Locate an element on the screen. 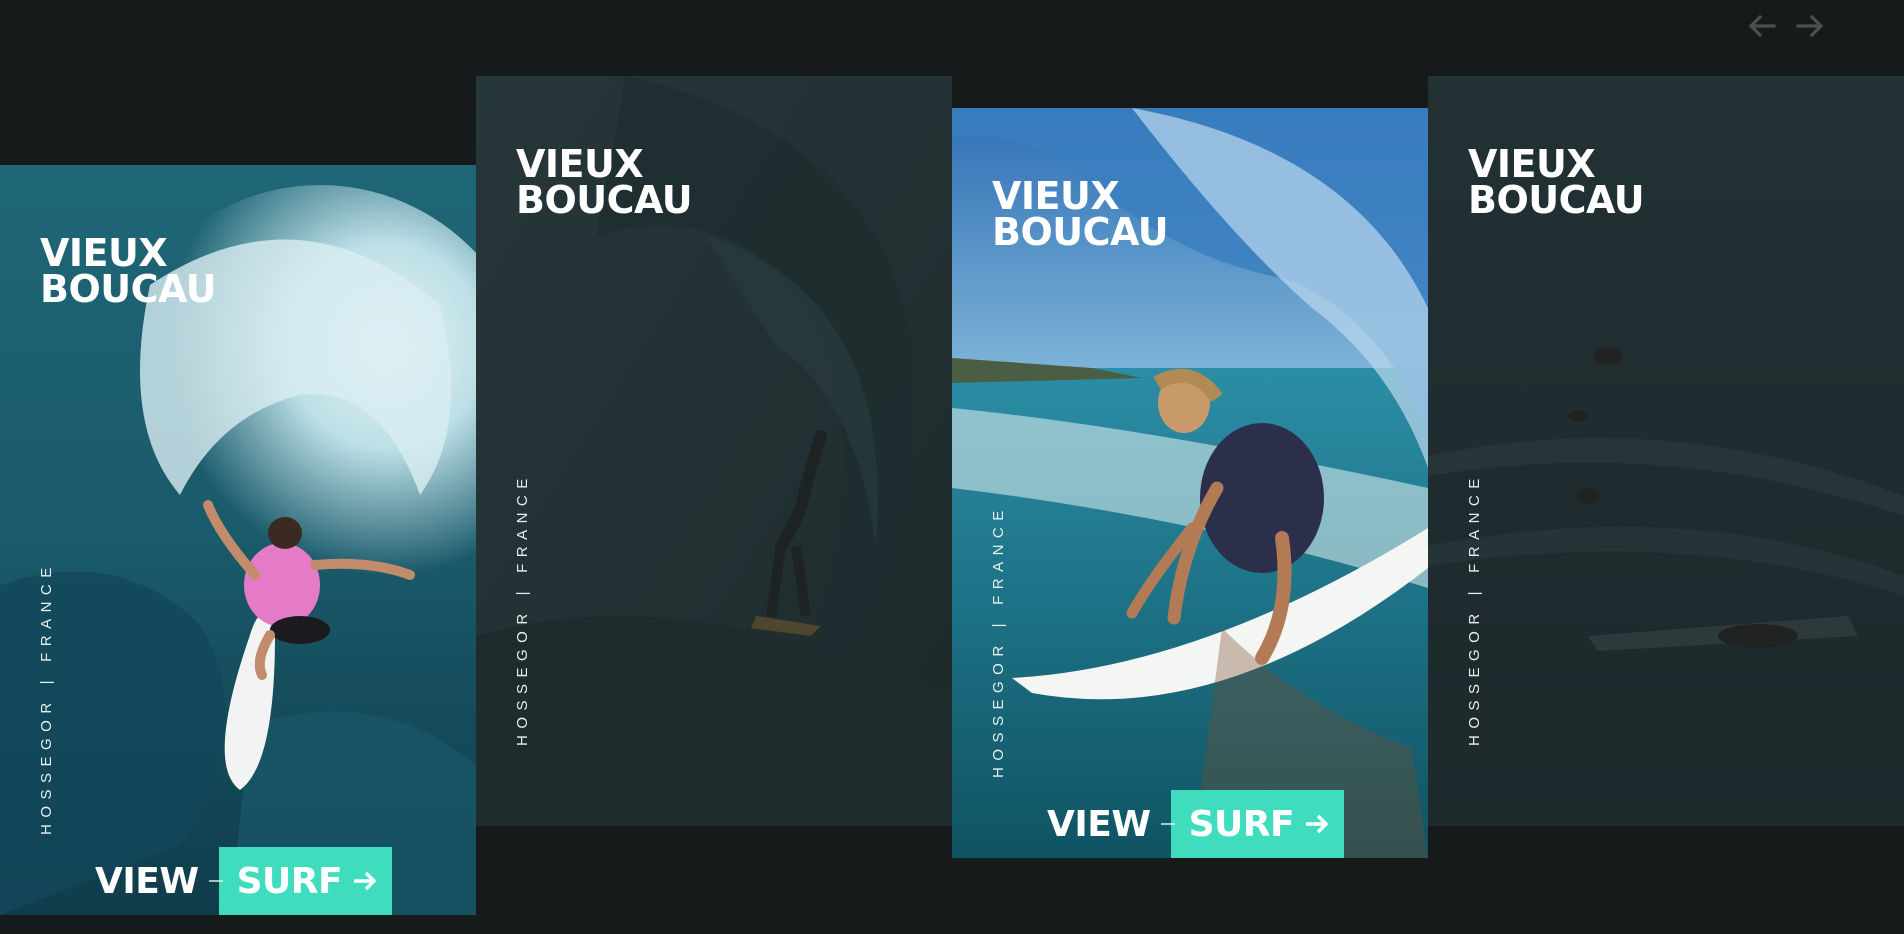 This screenshot has height=934, width=1904. prev-arrow-button is located at coordinates (1762, 26).